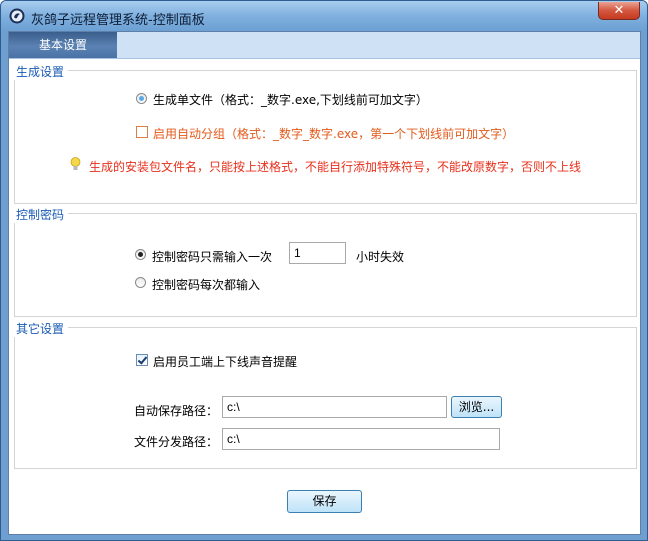 This screenshot has height=541, width=648. I want to click on save-path-input, so click(334, 407).